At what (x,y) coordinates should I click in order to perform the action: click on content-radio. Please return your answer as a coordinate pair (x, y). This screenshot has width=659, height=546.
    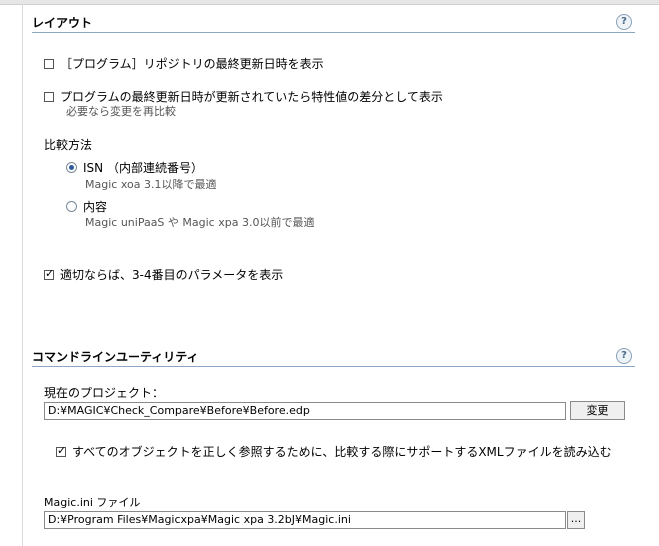
    Looking at the image, I should click on (71, 206).